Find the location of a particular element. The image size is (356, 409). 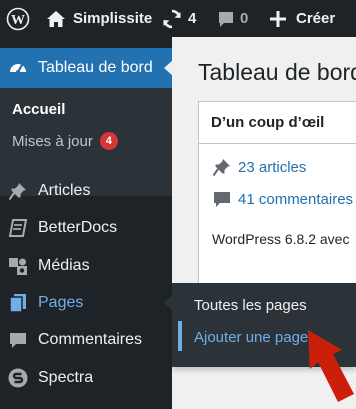

menu-medias-label: Médias is located at coordinates (64, 265).